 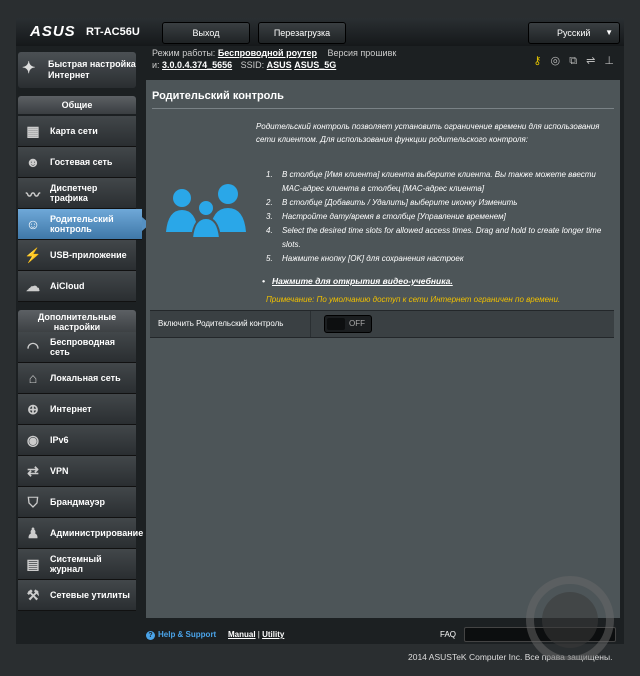 What do you see at coordinates (29, 68) in the screenshot?
I see `wand-icon: ✦` at bounding box center [29, 68].